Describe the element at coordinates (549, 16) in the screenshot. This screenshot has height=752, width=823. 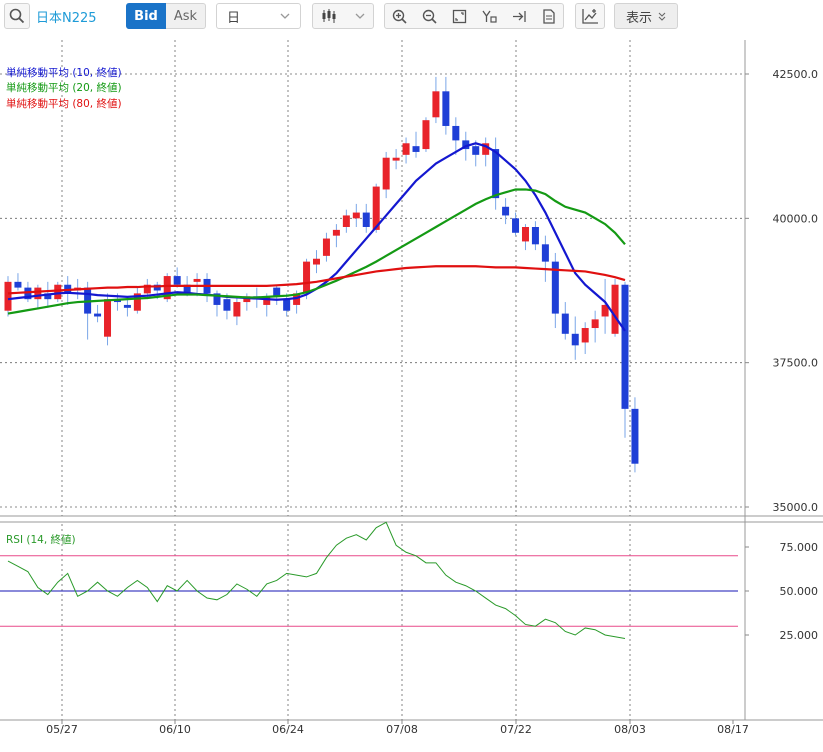
I see `document-icon` at that location.